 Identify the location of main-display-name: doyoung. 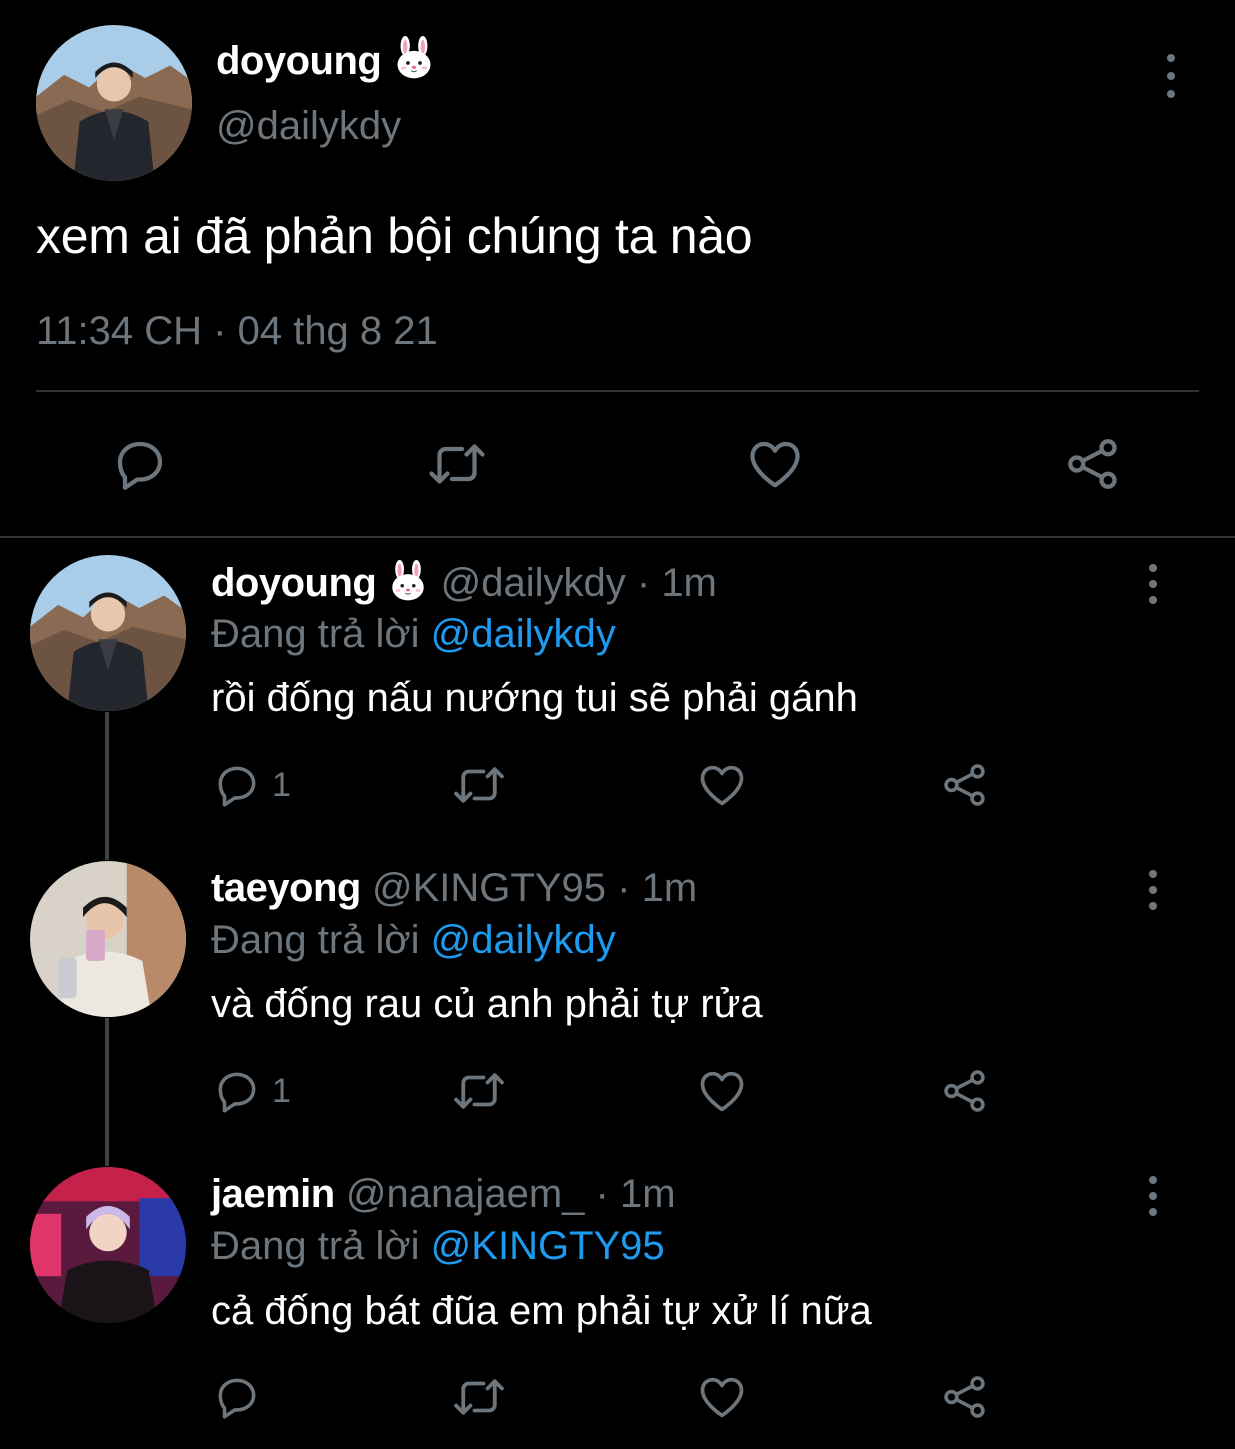
(299, 61).